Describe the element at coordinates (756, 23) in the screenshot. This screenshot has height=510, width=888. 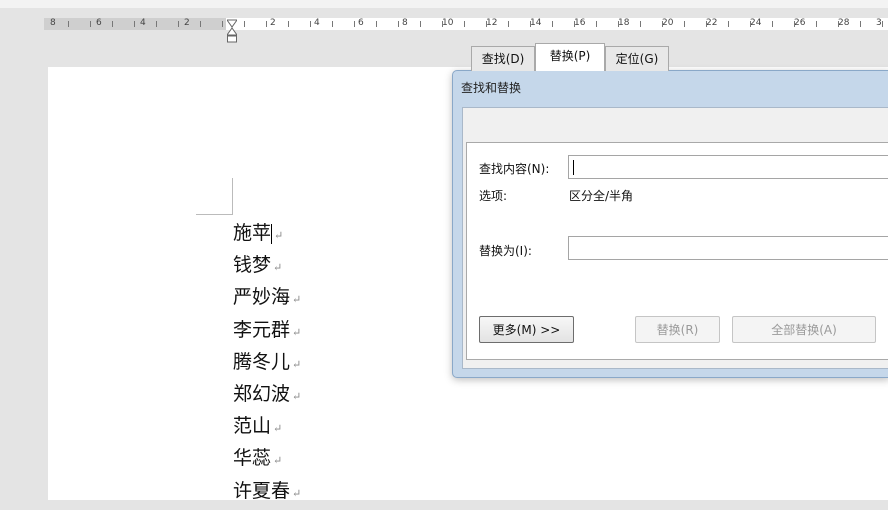
I see `ruler-label: 24` at that location.